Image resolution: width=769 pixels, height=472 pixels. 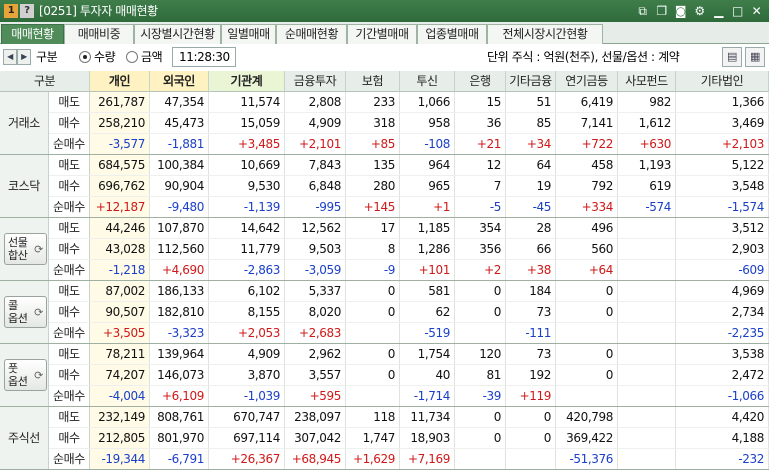 What do you see at coordinates (27, 11) in the screenshot?
I see `help-icon: ?` at bounding box center [27, 11].